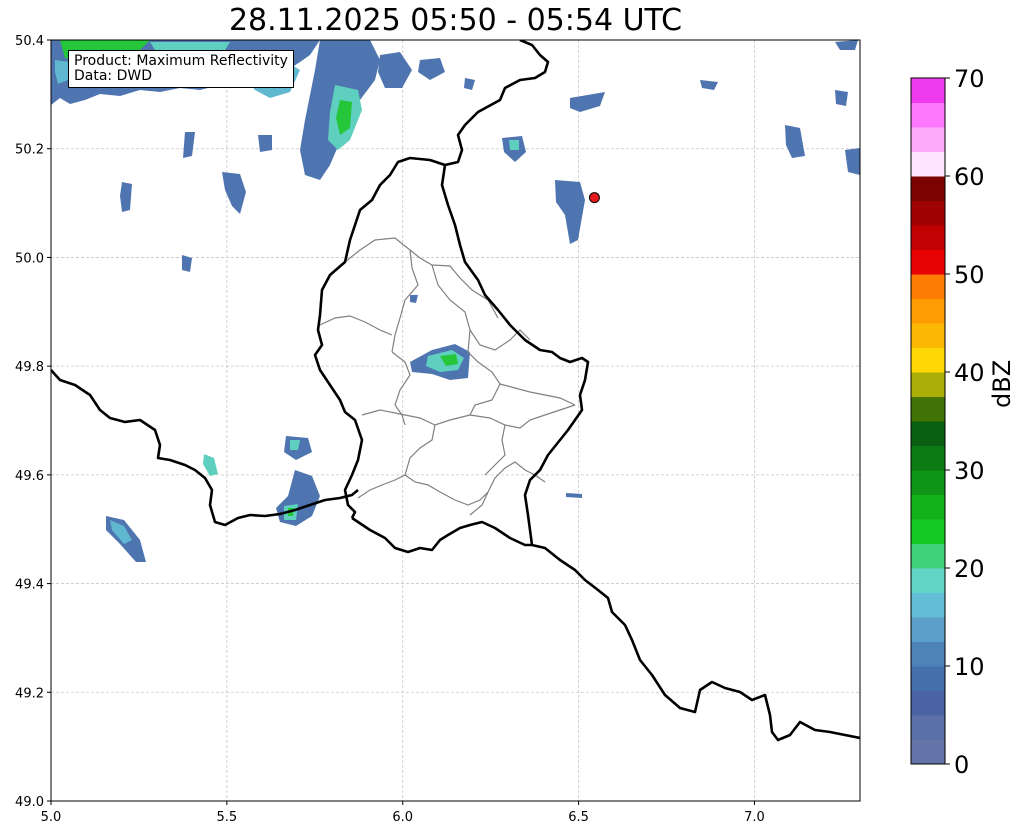  I want to click on colorbar: 0 10 20 30 40 50 60 70, so click(947, 422).